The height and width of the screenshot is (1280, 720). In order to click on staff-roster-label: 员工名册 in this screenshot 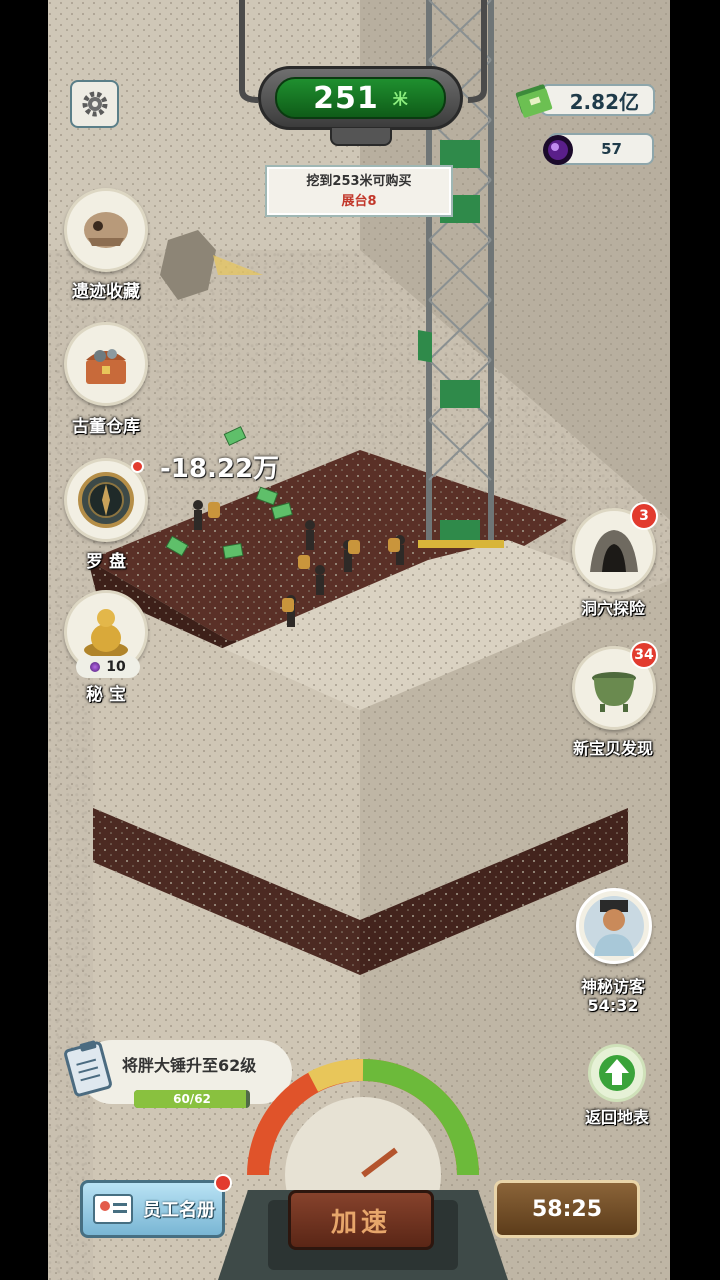, I will do `click(179, 1210)`.